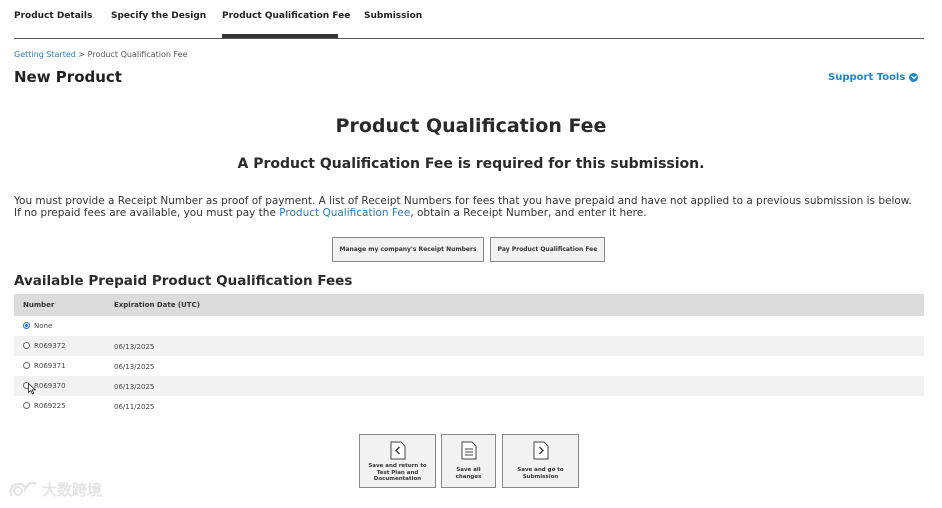 This screenshot has width=942, height=508. What do you see at coordinates (45, 54) in the screenshot?
I see `breadcrumb-link-getting-started: Getting Started` at bounding box center [45, 54].